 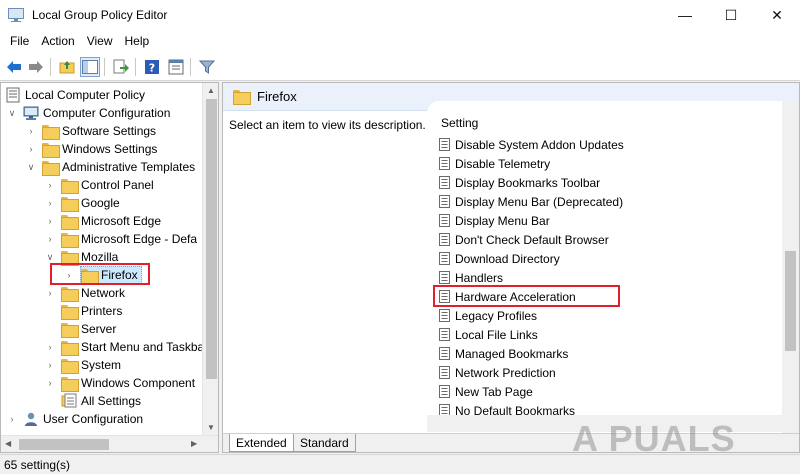 What do you see at coordinates (96, 113) in the screenshot?
I see `tree-item-computer-configuration: Computer Configuration` at bounding box center [96, 113].